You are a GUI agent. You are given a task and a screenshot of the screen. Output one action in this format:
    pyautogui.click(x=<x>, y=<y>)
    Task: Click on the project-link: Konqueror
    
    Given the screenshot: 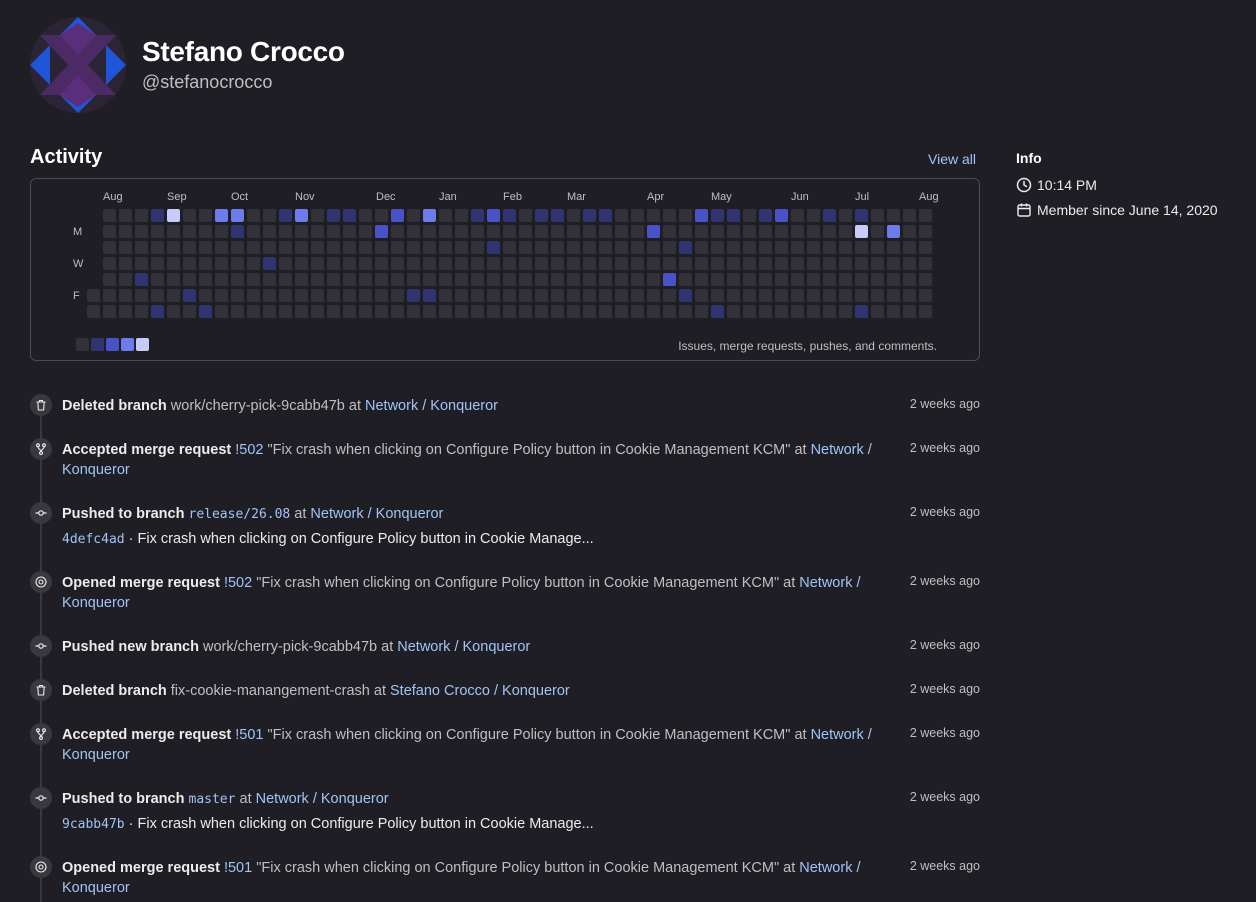 What is the action you would take?
    pyautogui.click(x=96, y=603)
    